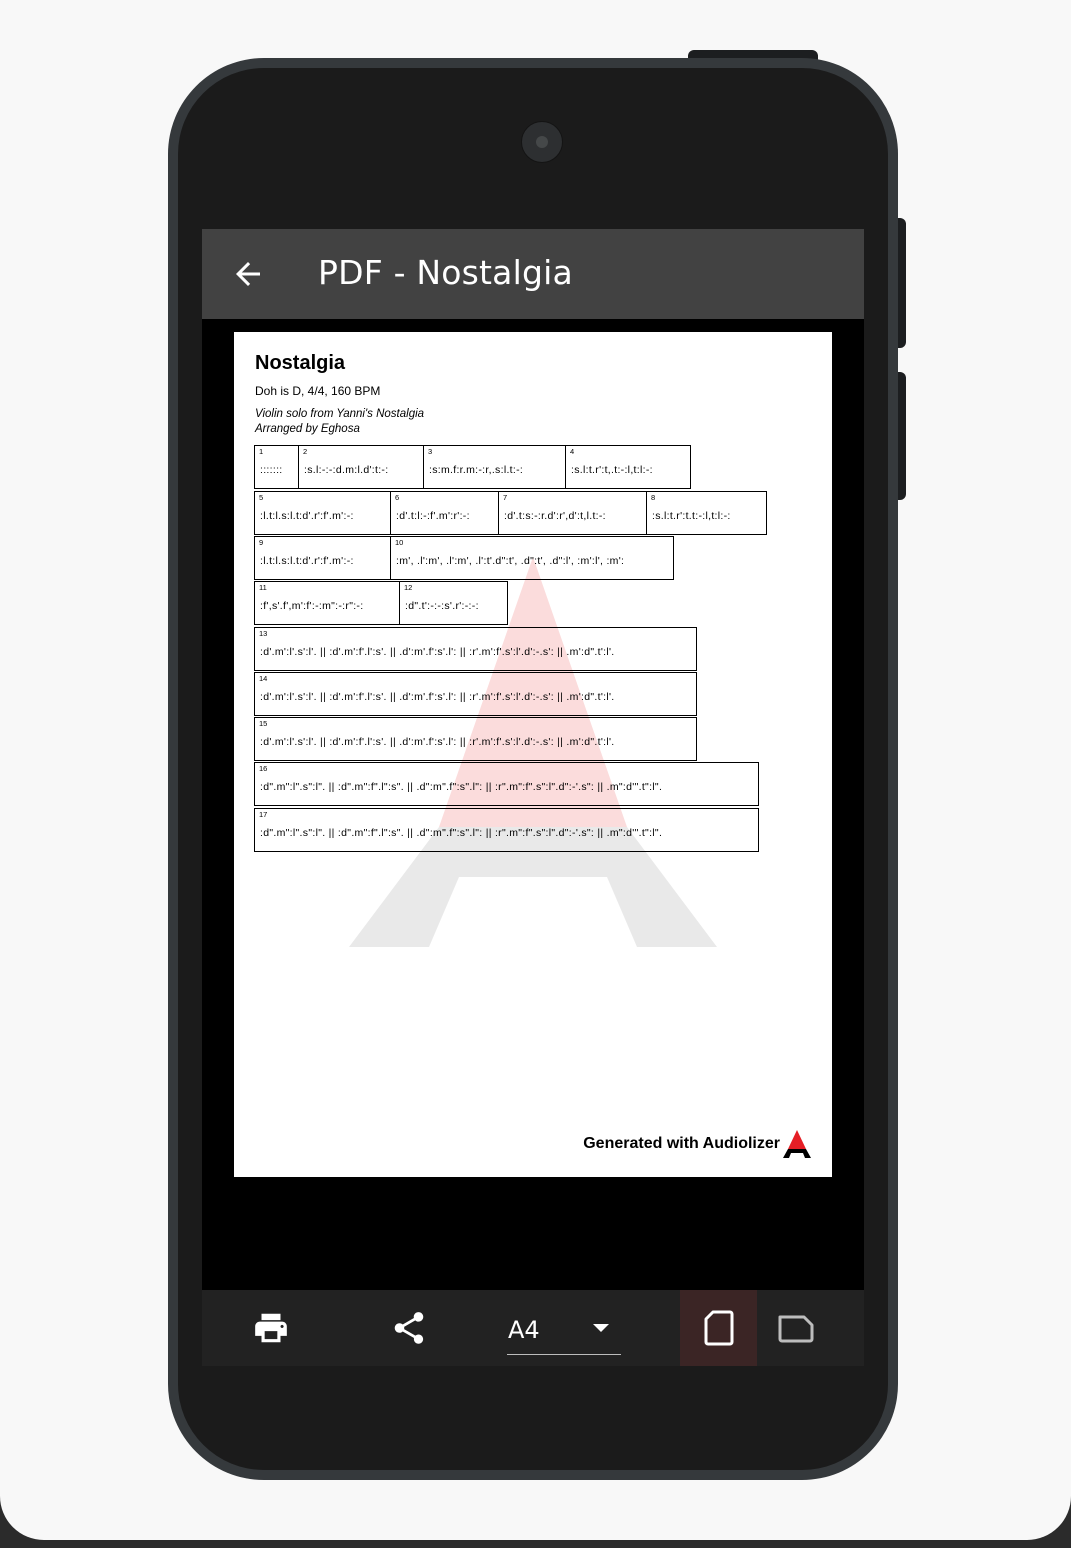  What do you see at coordinates (263, 587) in the screenshot?
I see `bar-number: 11` at bounding box center [263, 587].